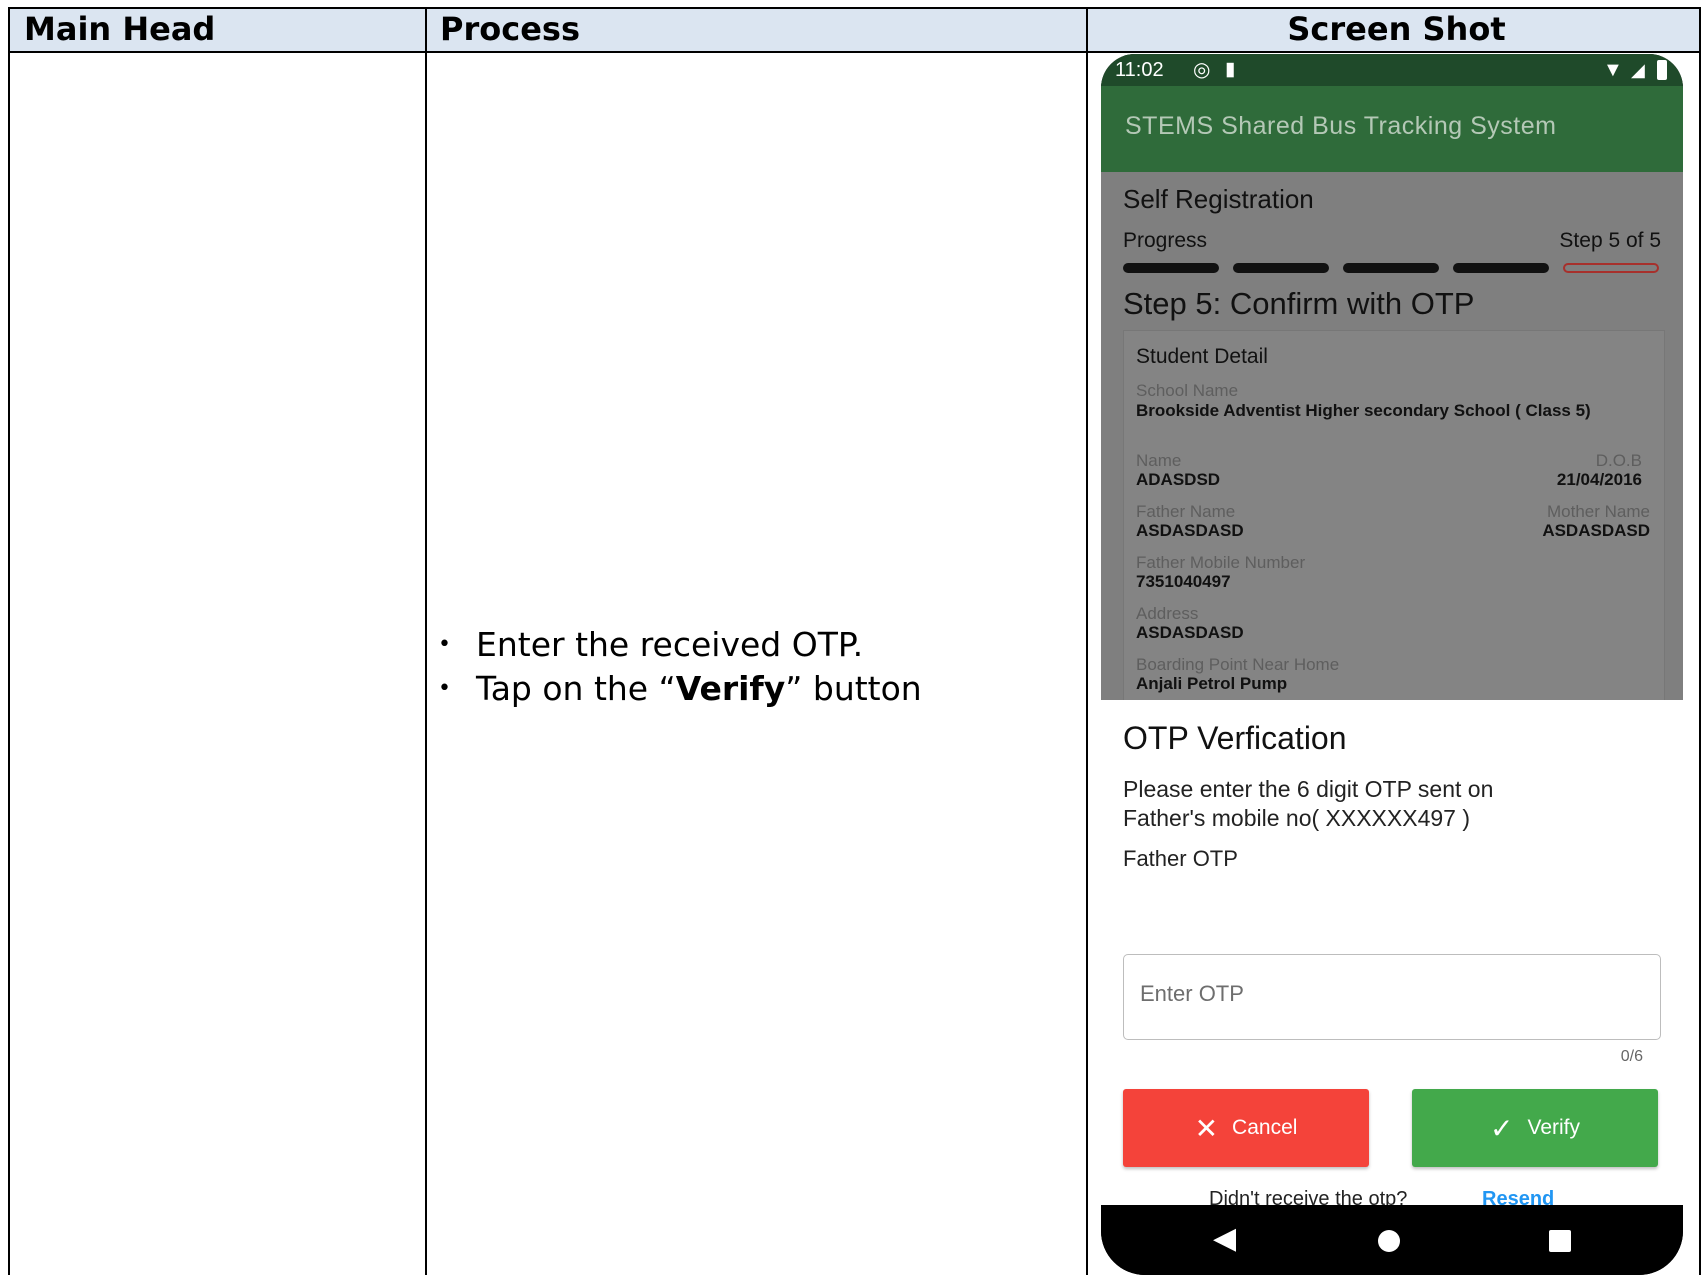 The image size is (1701, 1275). What do you see at coordinates (1212, 683) in the screenshot?
I see `boarding-value: Anjali Petrol Pump` at bounding box center [1212, 683].